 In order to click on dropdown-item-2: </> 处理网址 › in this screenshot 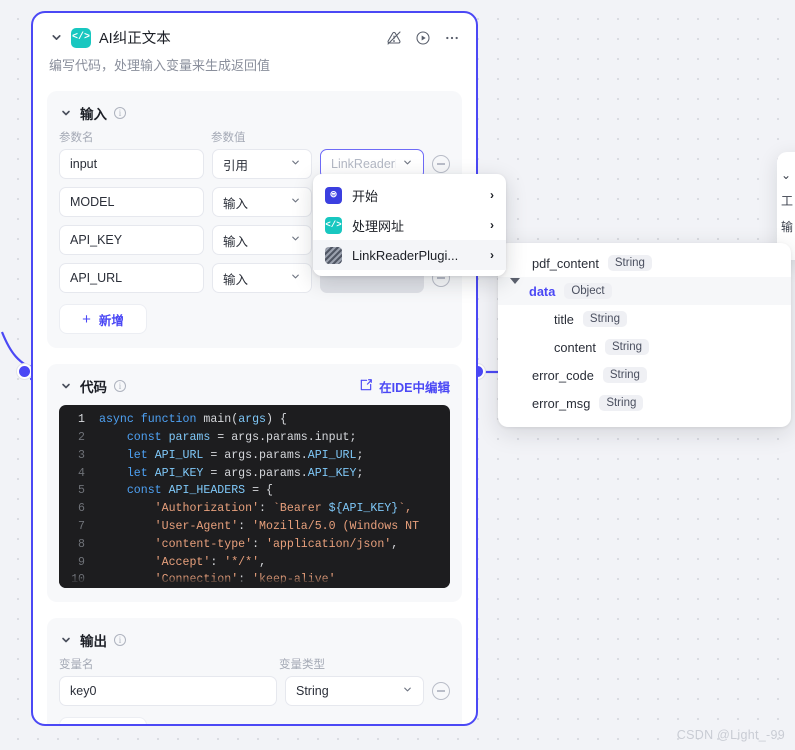, I will do `click(409, 225)`.